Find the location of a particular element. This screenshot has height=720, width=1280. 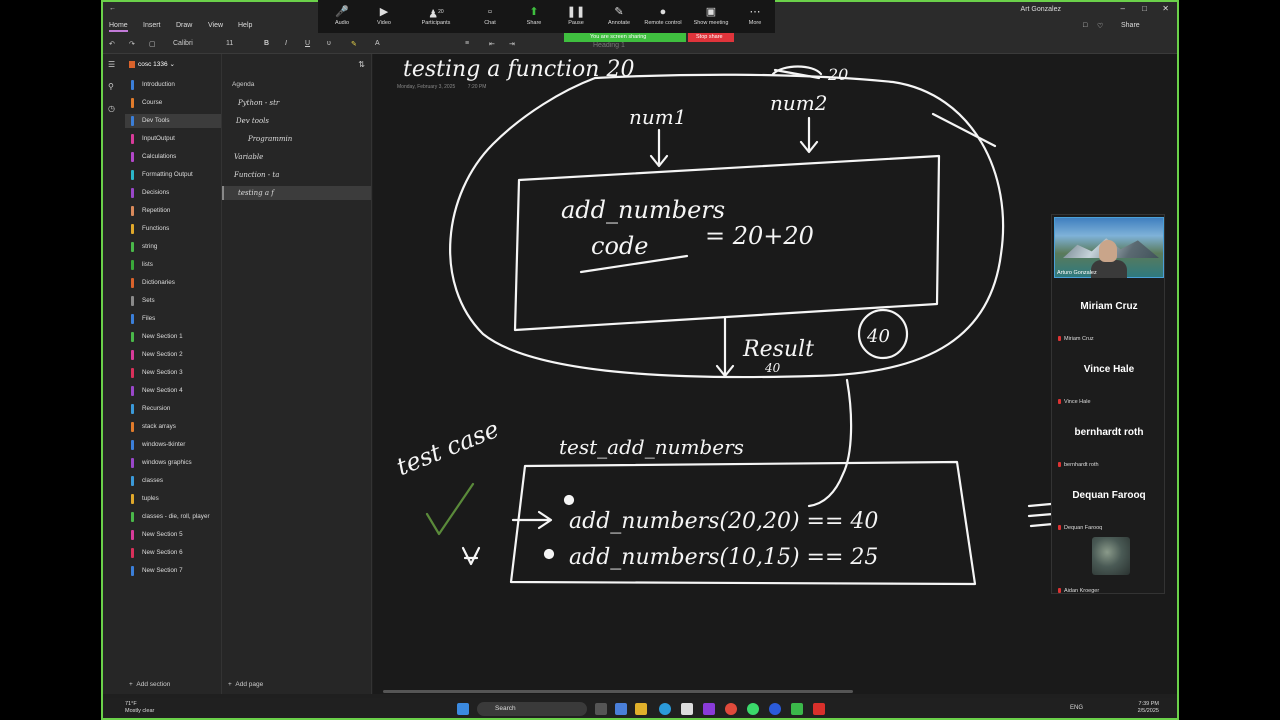

weather-widget: 71°F Mostly clear is located at coordinates (139, 708).